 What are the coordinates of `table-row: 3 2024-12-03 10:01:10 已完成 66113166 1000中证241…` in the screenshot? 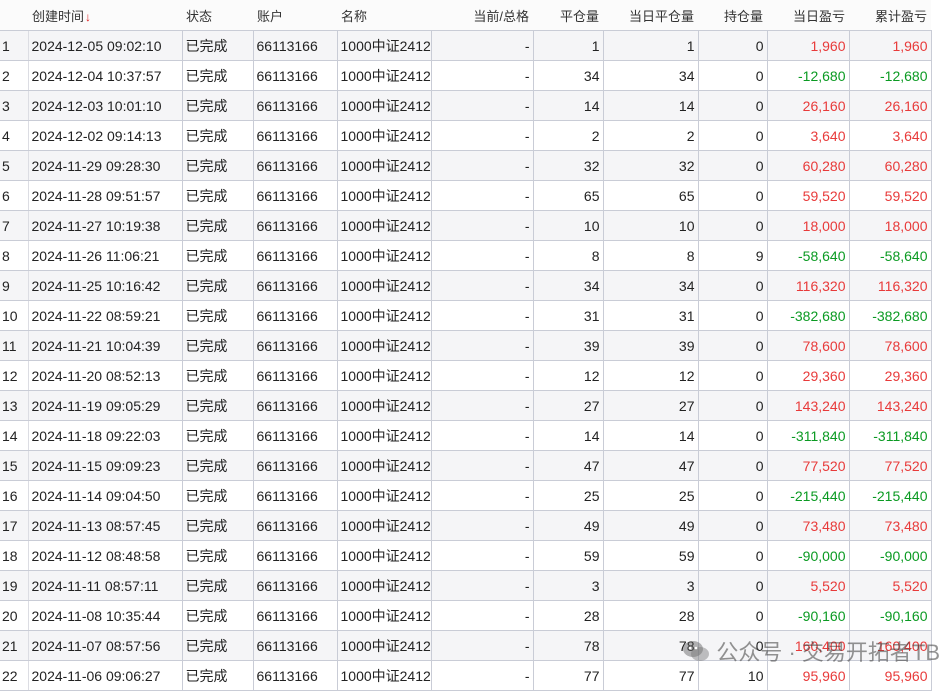 It's located at (466, 105).